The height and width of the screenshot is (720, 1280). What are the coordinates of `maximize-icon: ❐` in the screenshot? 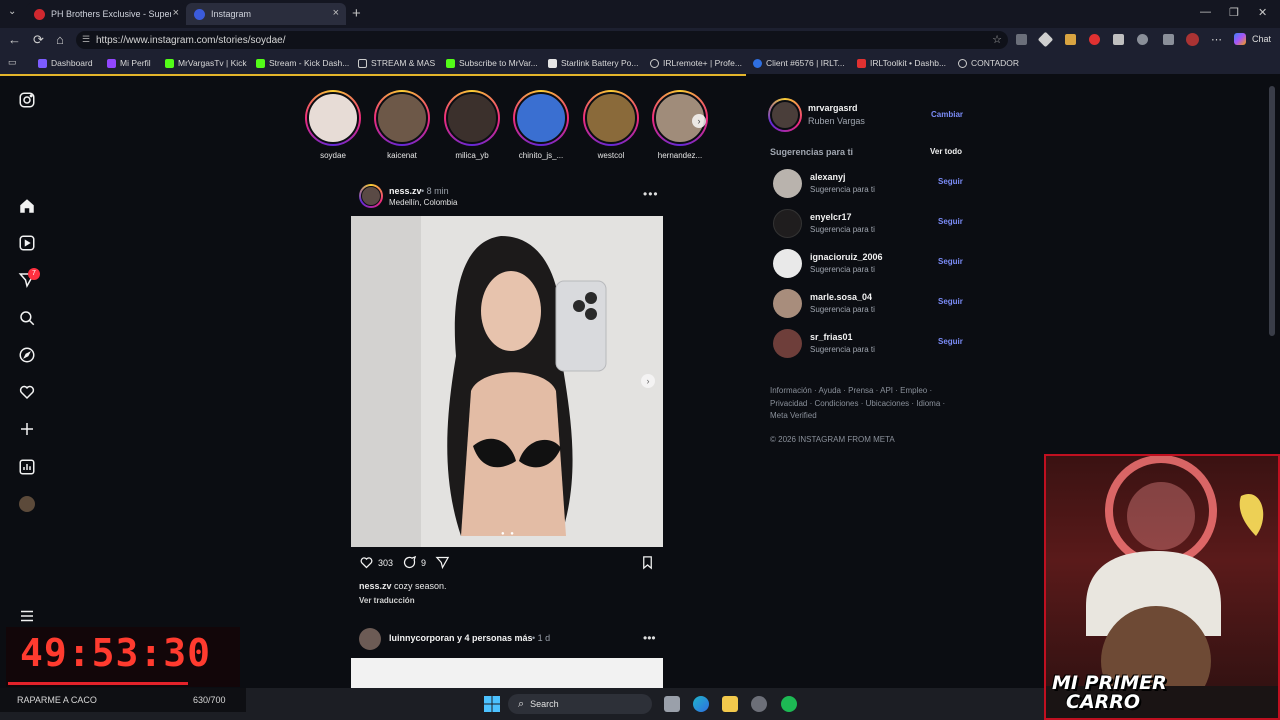 It's located at (1234, 12).